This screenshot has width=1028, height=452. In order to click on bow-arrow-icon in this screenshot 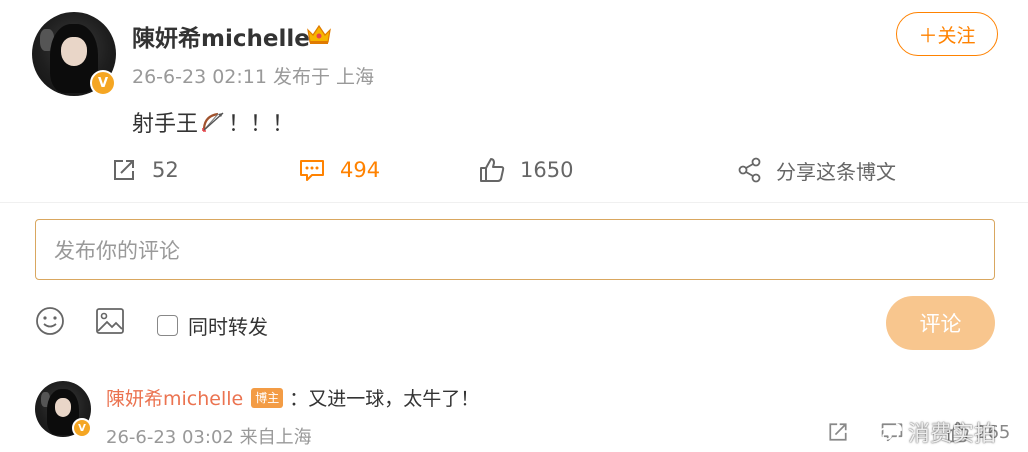, I will do `click(213, 122)`.